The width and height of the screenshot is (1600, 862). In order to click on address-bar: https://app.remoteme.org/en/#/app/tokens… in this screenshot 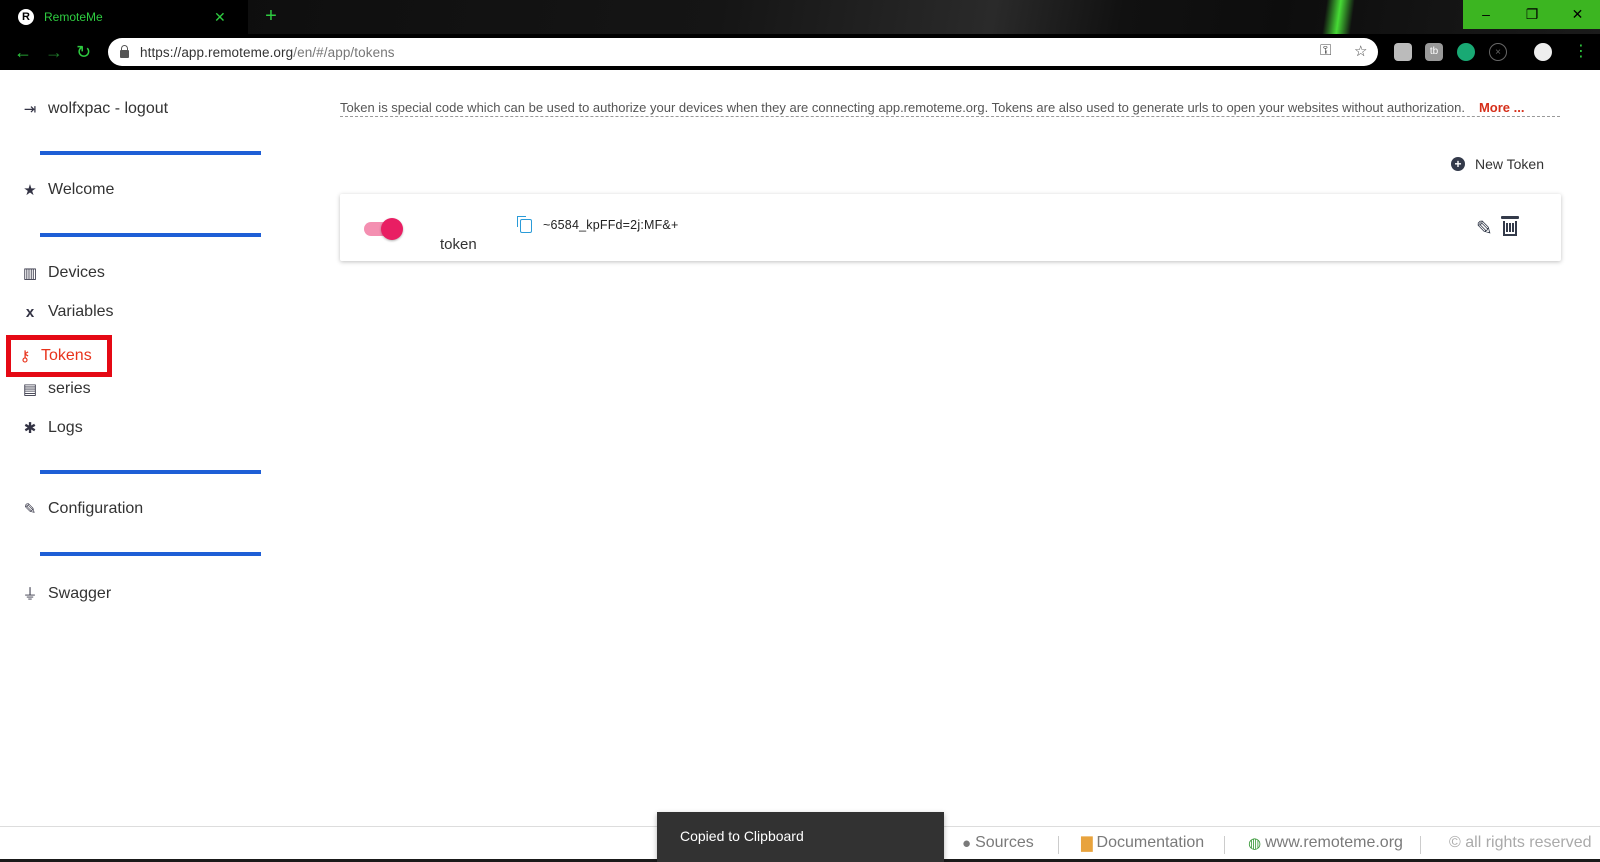, I will do `click(743, 52)`.